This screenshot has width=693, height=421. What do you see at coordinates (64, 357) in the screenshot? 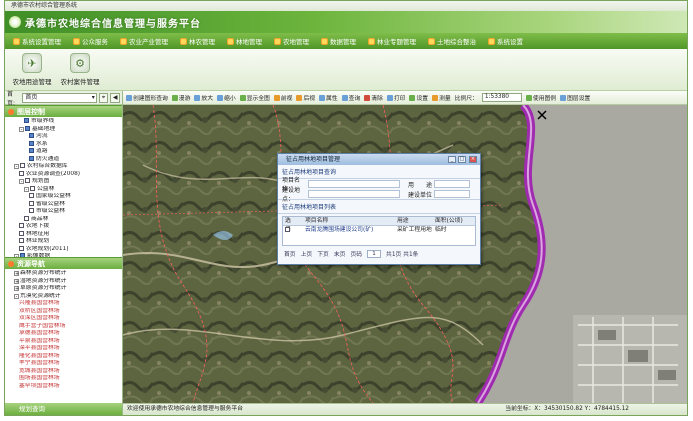
I see `tree-node: 隆化县国营林场` at bounding box center [64, 357].